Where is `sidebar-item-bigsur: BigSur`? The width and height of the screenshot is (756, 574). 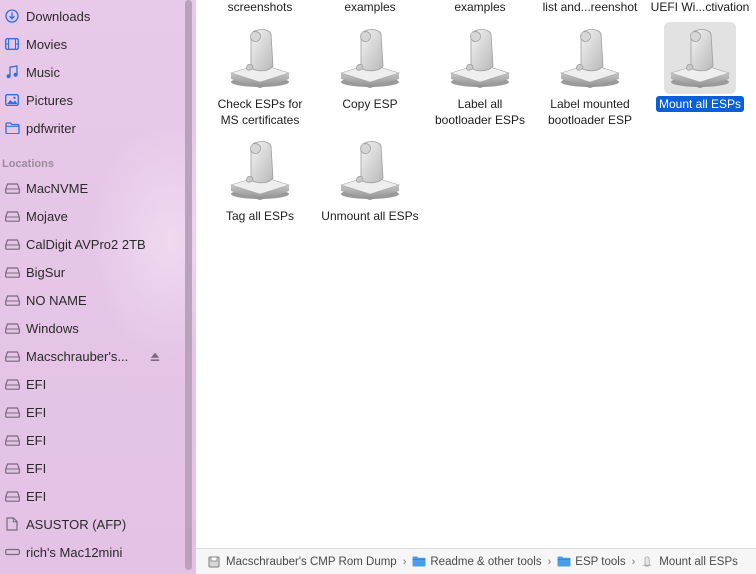 sidebar-item-bigsur: BigSur is located at coordinates (90, 272).